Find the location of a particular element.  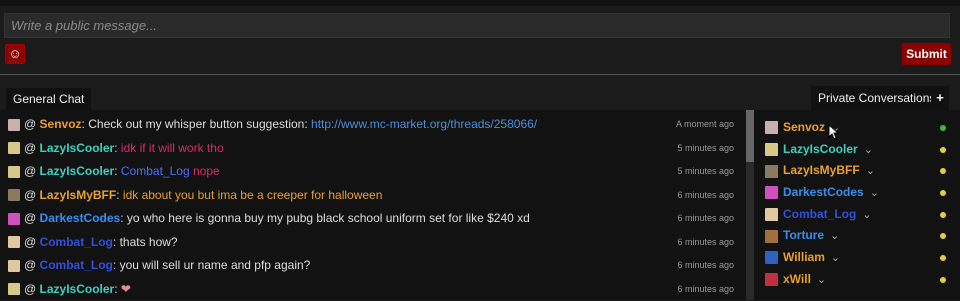

online-user-row: DarkestCodes ⌄ is located at coordinates (860, 193).